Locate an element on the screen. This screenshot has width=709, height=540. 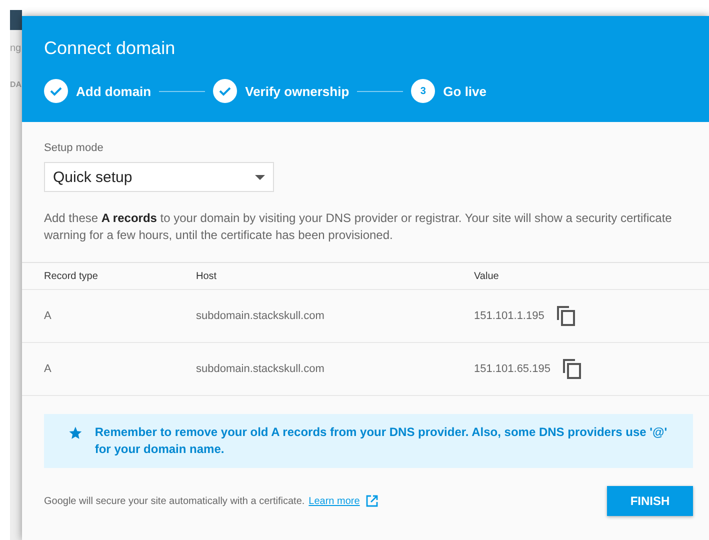
table-cell: 151.101.1.195 is located at coordinates (509, 316).